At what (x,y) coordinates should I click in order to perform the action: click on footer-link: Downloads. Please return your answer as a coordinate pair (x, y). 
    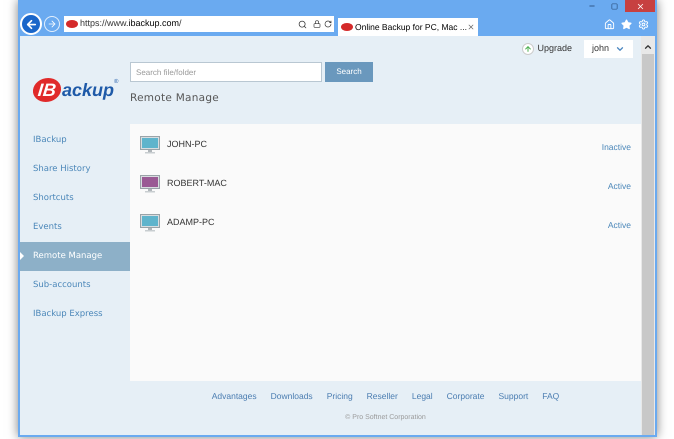
    Looking at the image, I should click on (291, 396).